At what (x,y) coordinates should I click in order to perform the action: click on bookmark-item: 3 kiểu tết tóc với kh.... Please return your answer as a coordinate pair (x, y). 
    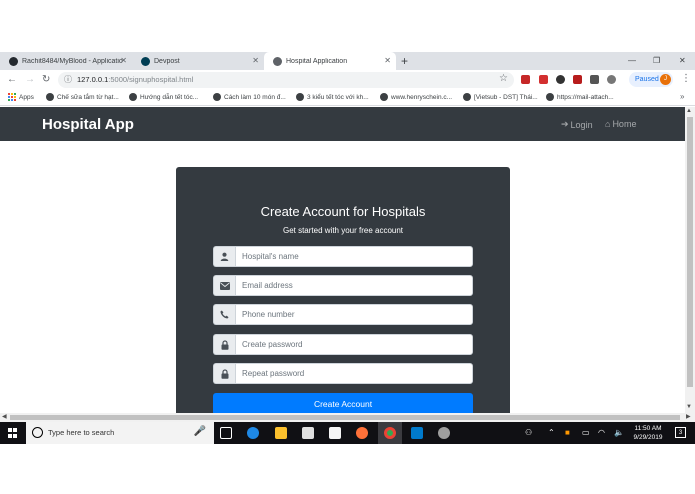
    Looking at the image, I should click on (332, 97).